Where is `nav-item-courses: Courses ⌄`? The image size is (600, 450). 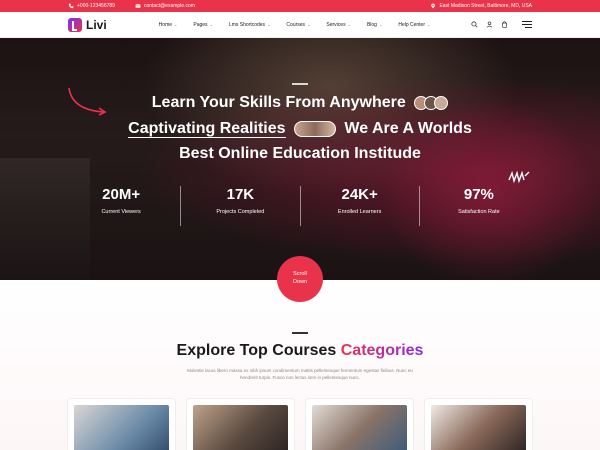
nav-item-courses: Courses ⌄ is located at coordinates (298, 25).